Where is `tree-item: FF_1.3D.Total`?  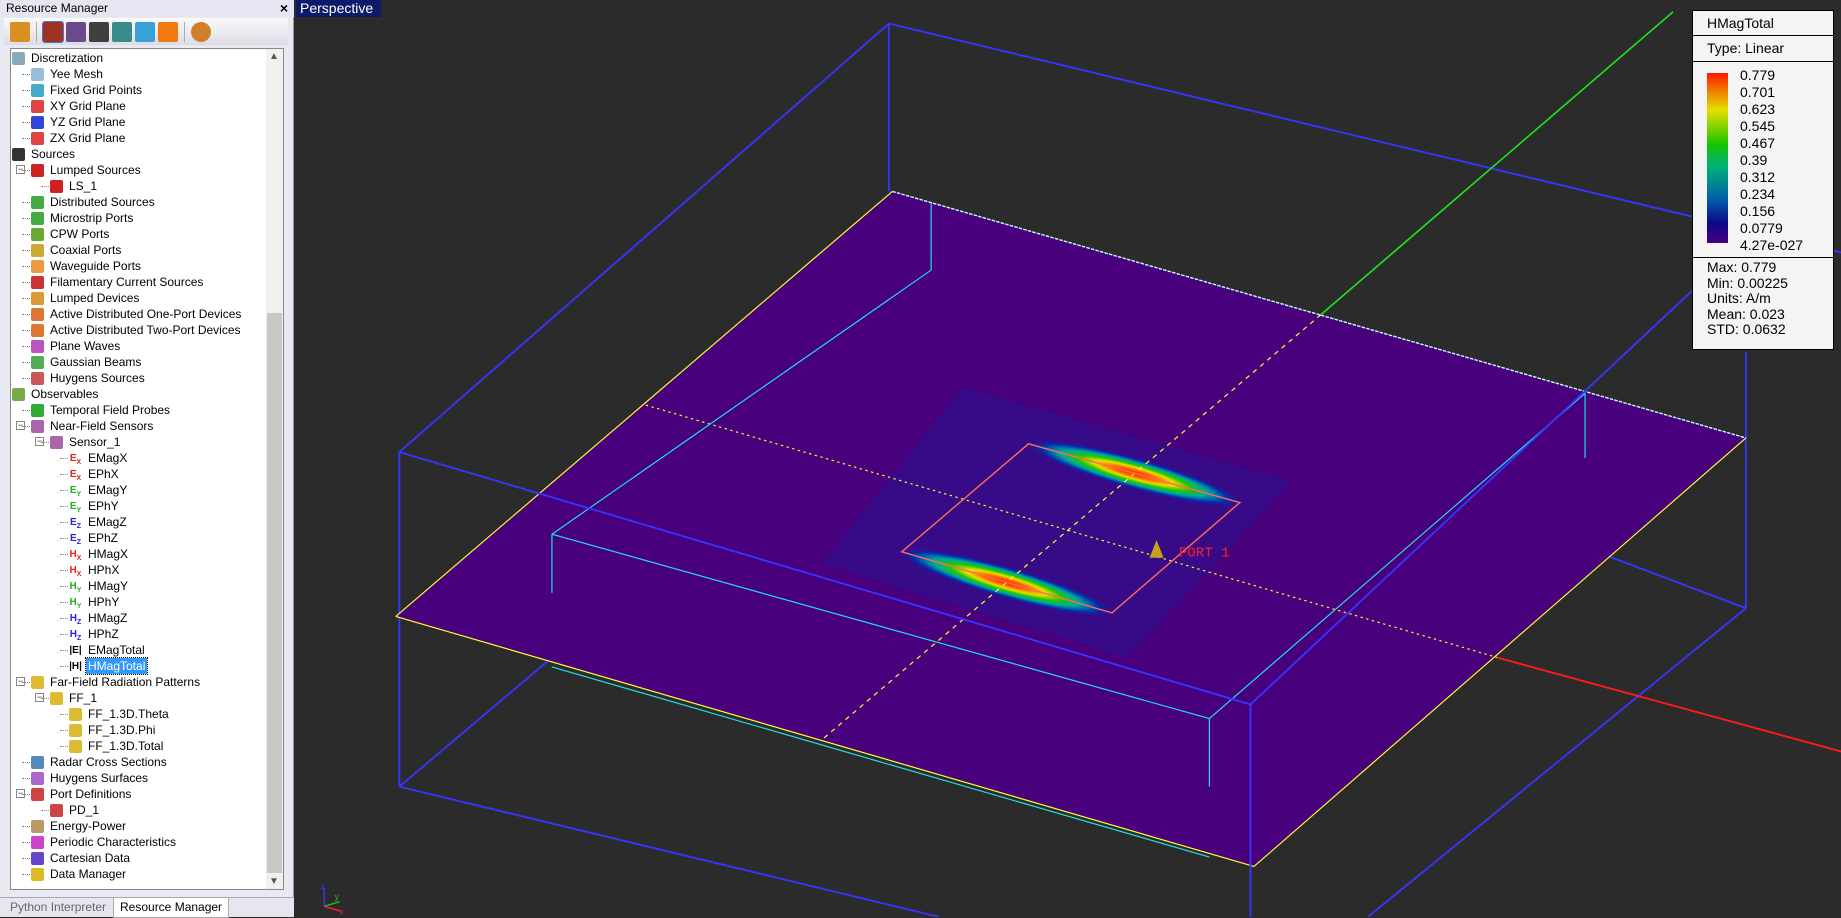
tree-item: FF_1.3D.Total is located at coordinates (117, 746).